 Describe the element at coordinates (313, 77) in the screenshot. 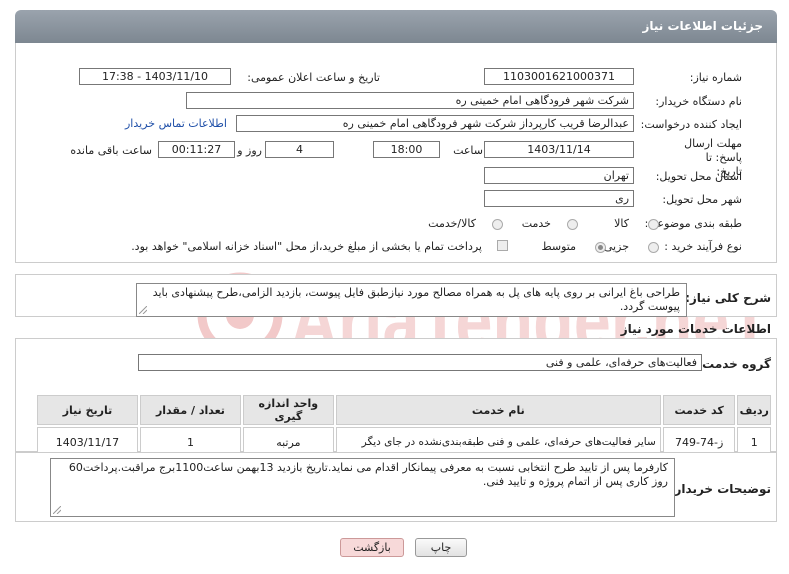

I see `announce-label: تاریخ و ساعت اعلان عمومی:` at that location.